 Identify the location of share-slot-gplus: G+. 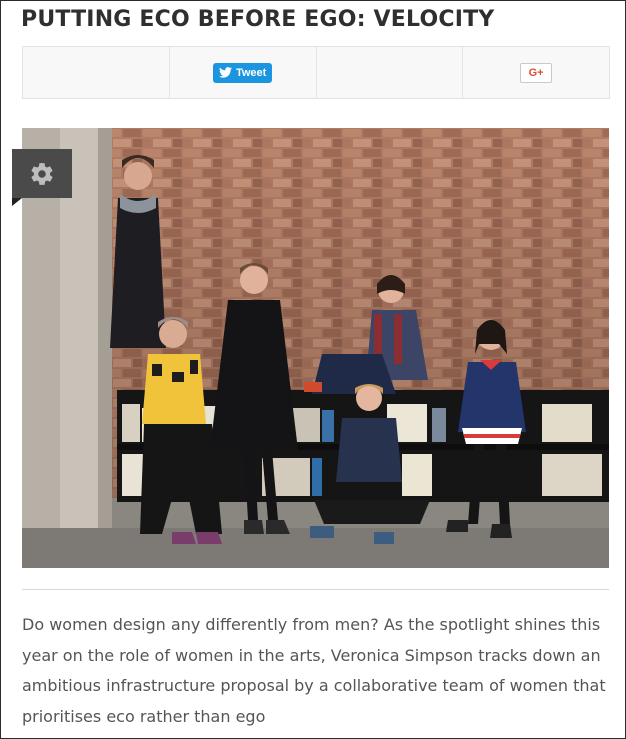
(536, 72).